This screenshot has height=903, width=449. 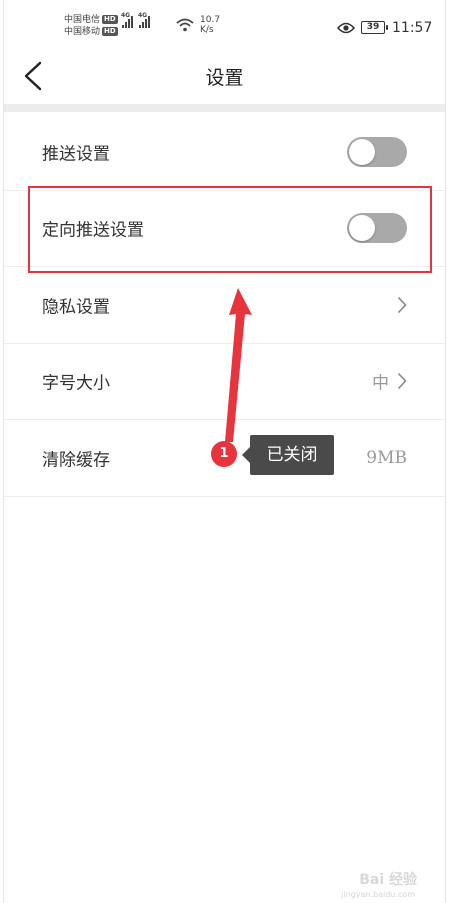 What do you see at coordinates (135, 20) in the screenshot?
I see `signal-icons: 4G 4G` at bounding box center [135, 20].